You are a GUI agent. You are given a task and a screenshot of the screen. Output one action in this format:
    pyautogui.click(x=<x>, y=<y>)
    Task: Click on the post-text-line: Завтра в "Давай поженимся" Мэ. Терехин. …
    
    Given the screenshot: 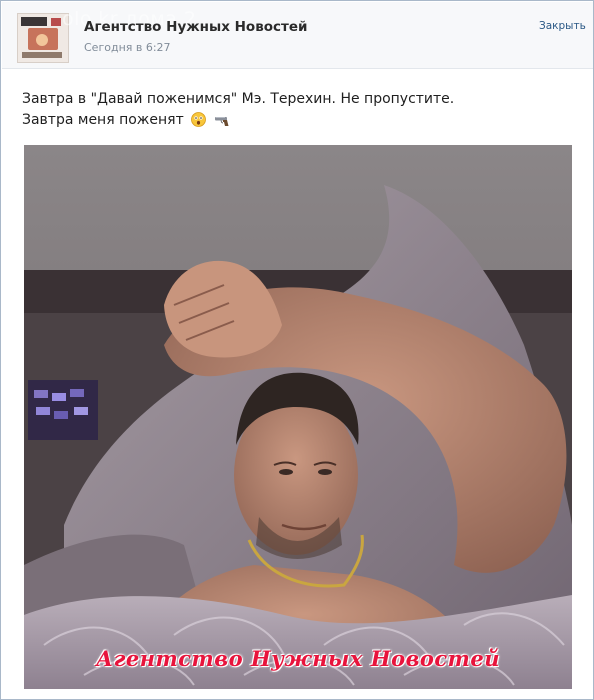 What is the action you would take?
    pyautogui.click(x=238, y=99)
    